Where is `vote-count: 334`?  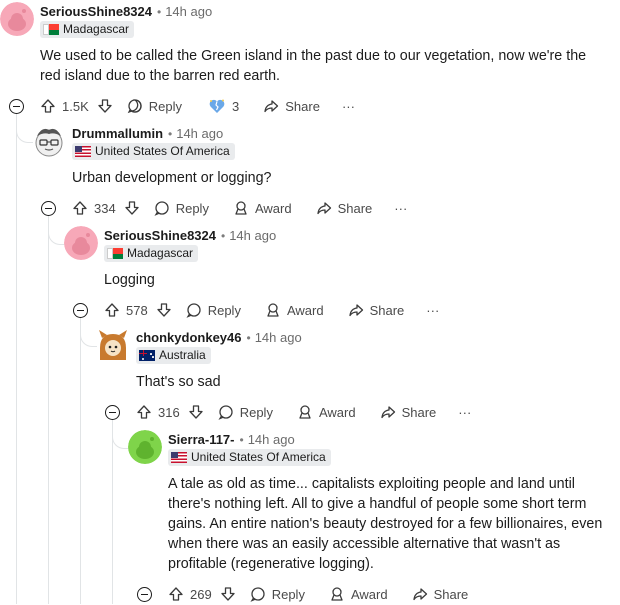 vote-count: 334 is located at coordinates (105, 208).